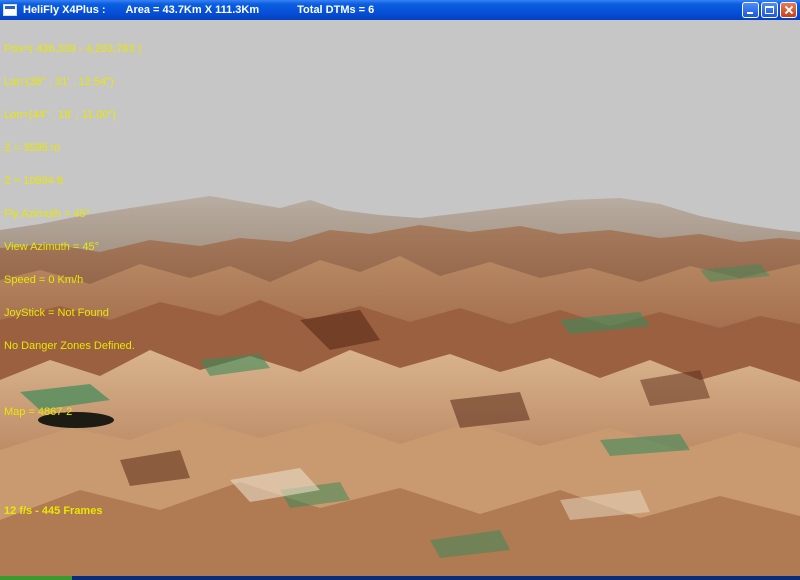  I want to click on hud-altitude-m: Z = 3595 m, so click(32, 148).